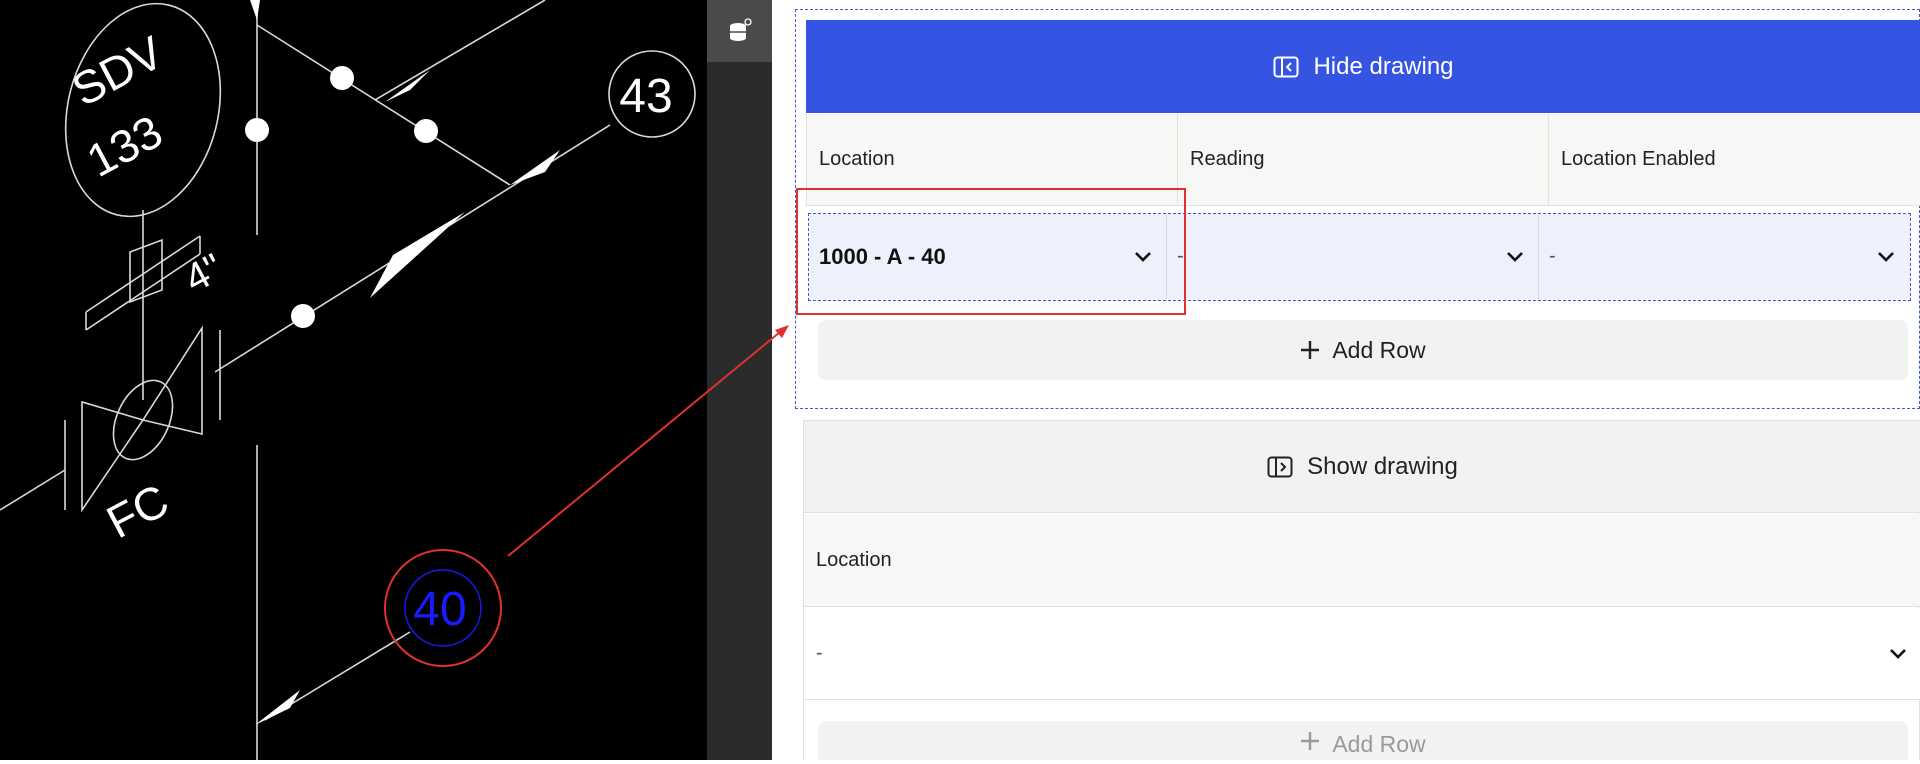 This screenshot has height=764, width=1920. I want to click on location-select: 1000 - A - 40, so click(988, 256).